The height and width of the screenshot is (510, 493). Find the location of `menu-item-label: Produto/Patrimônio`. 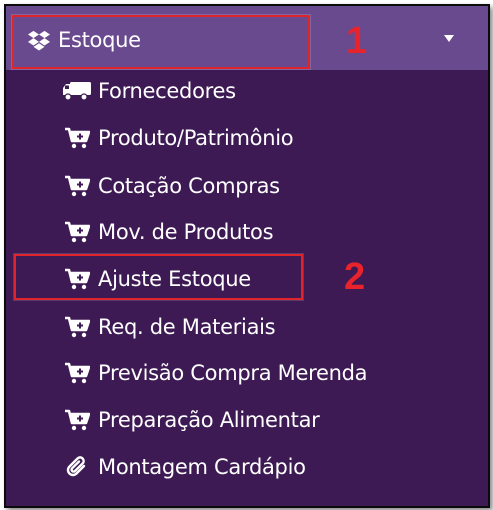

menu-item-label: Produto/Patrimônio is located at coordinates (196, 138).